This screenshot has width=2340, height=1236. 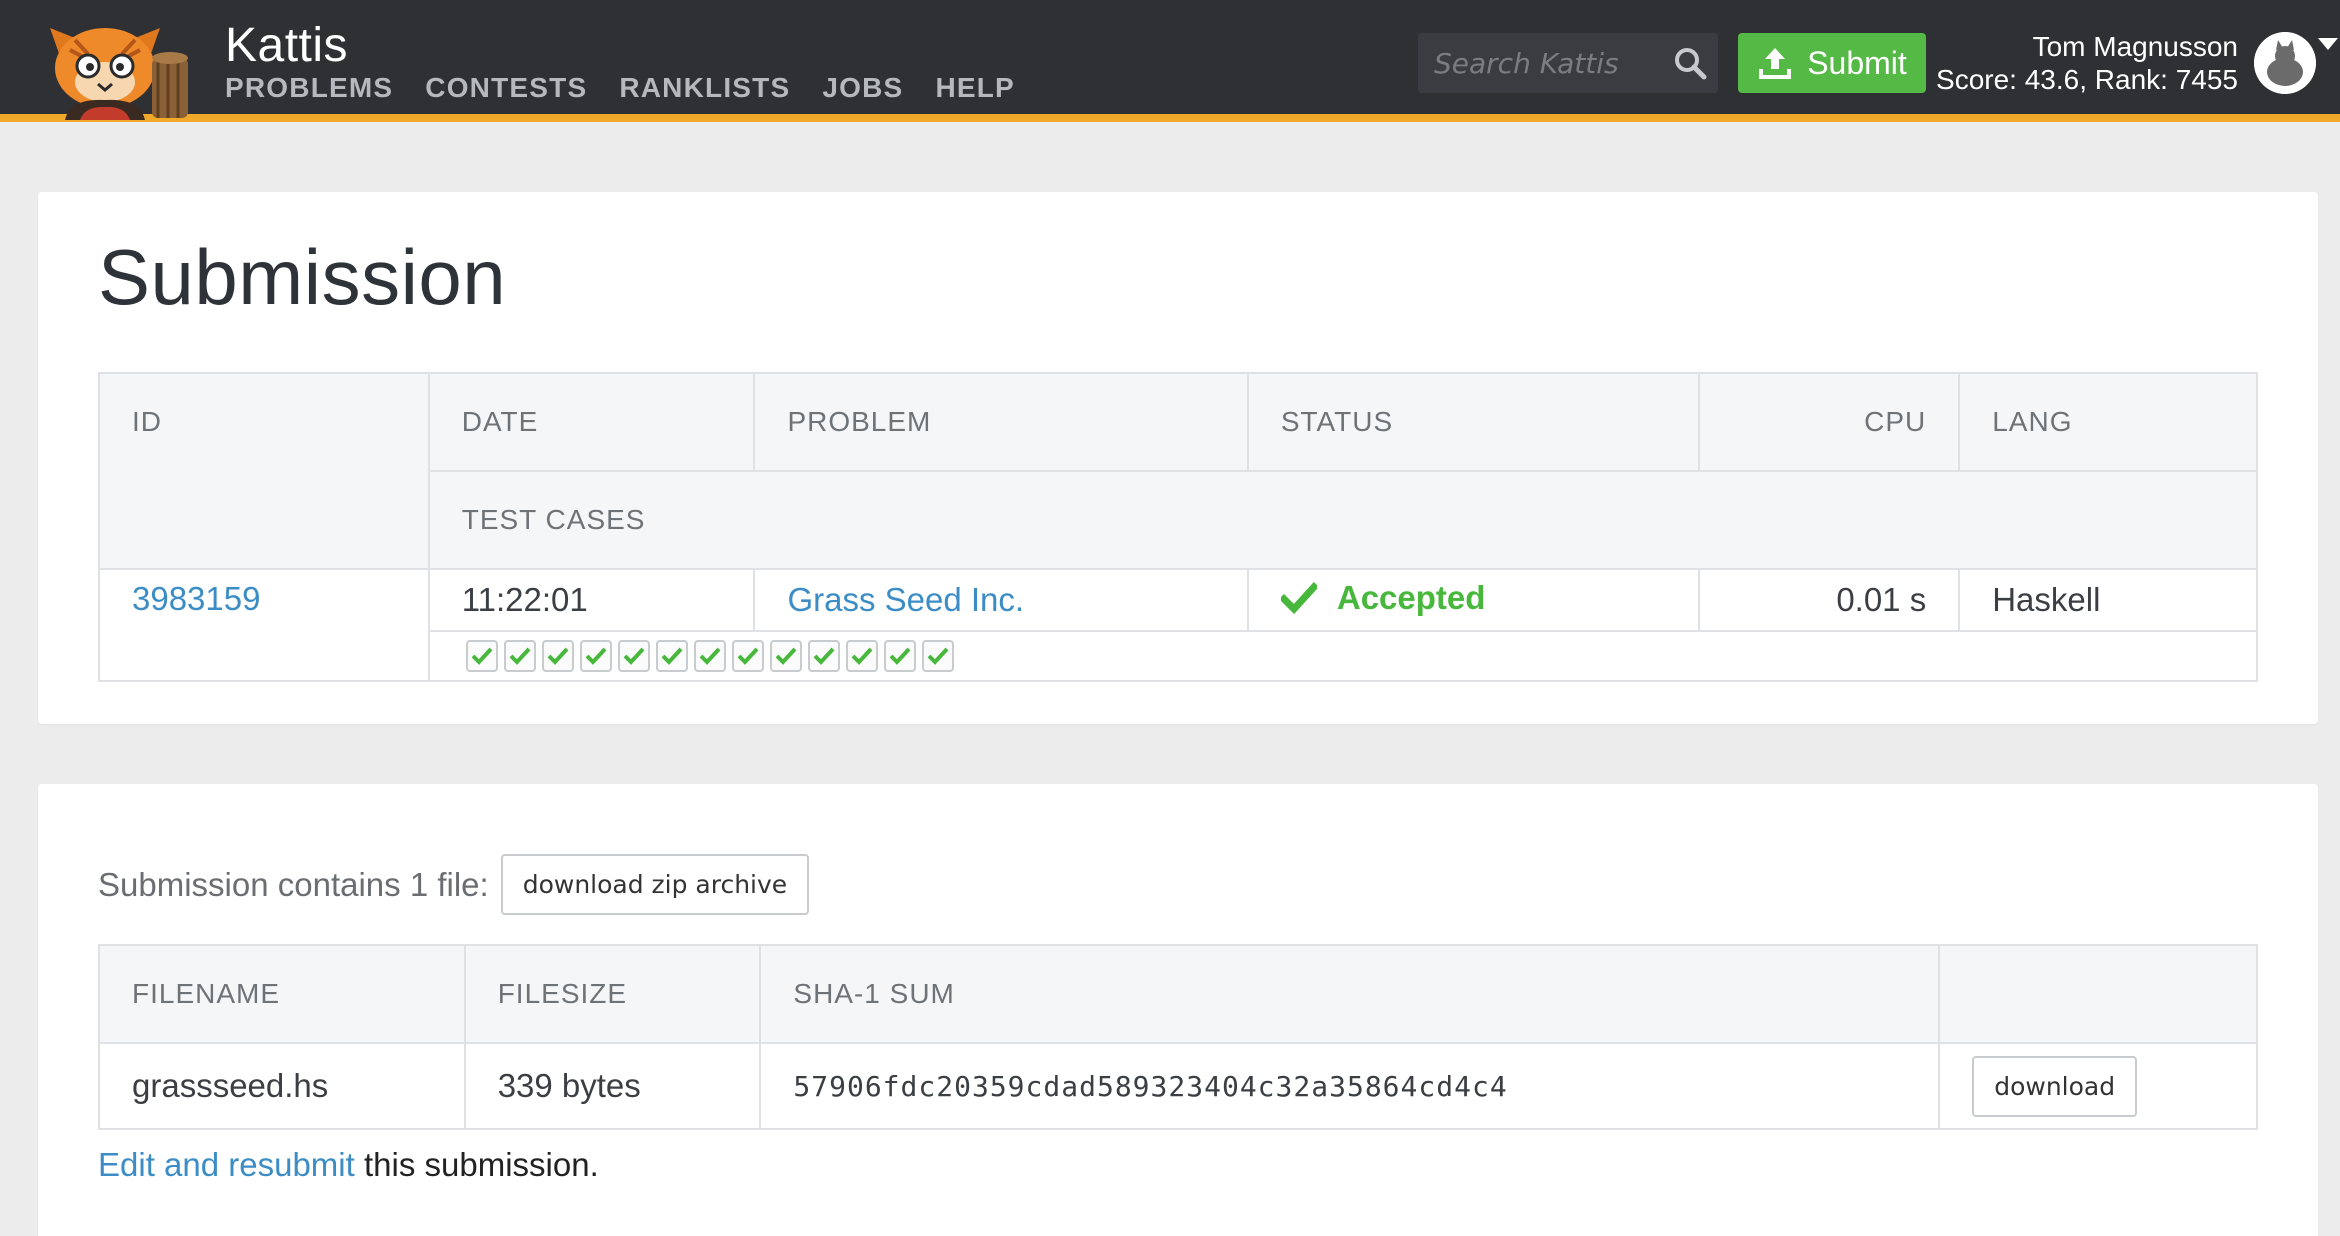 I want to click on submit-button: Submit, so click(x=1832, y=63).